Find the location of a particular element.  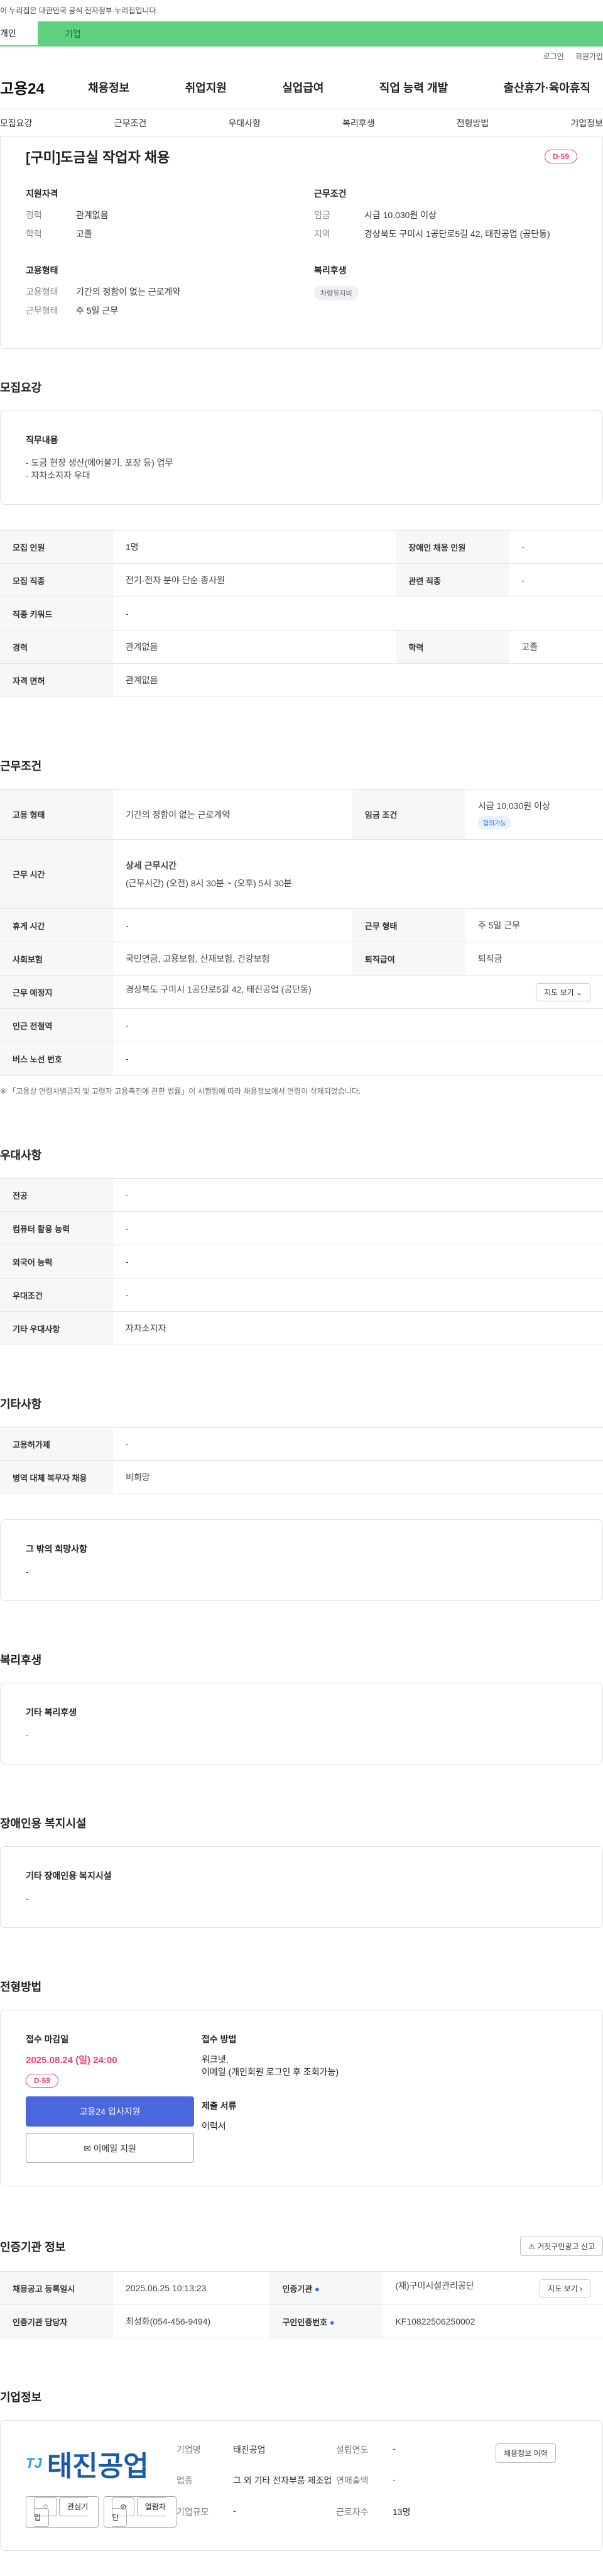

job-description-line: - 도금 현장 생산(에어불기, 포장 등) 업무 is located at coordinates (100, 463).